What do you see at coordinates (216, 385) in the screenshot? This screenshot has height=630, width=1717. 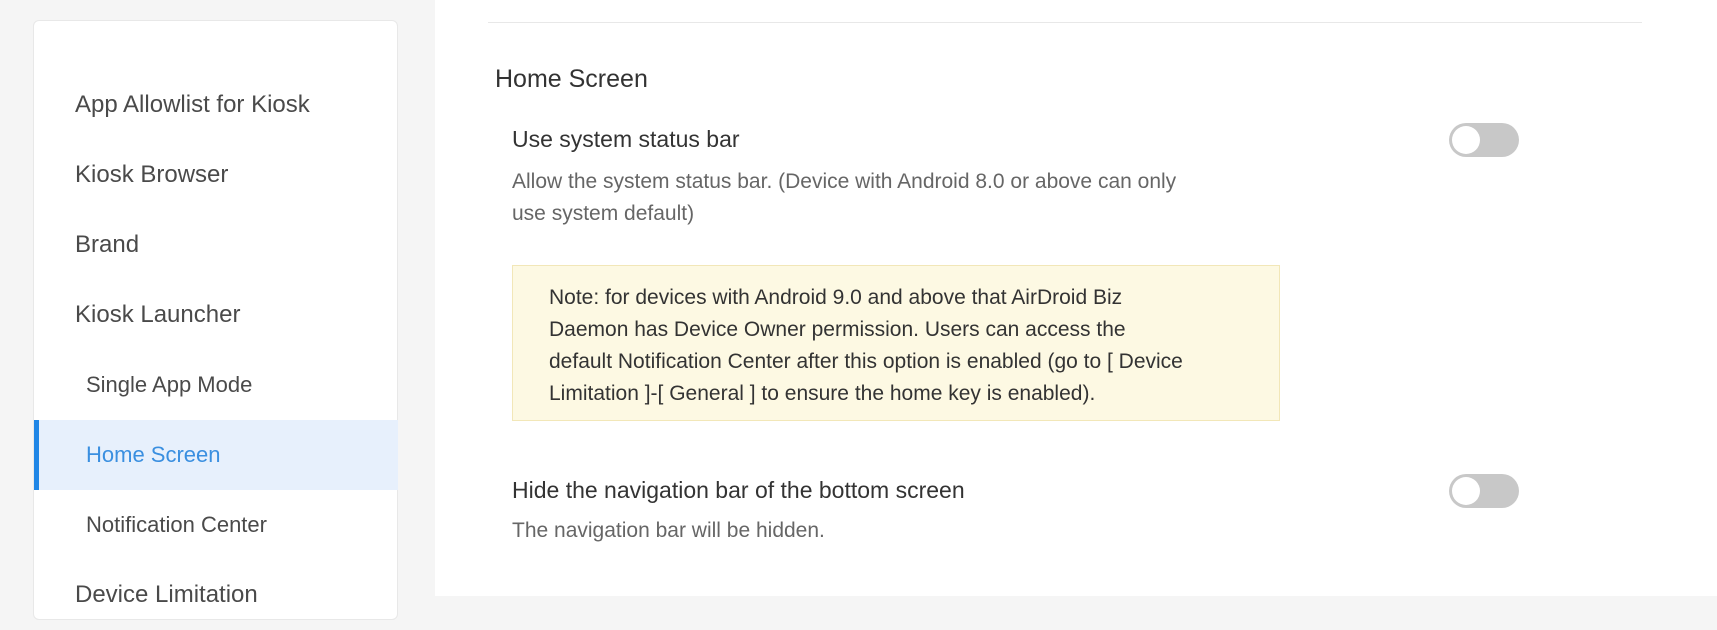 I see `sidebar-item-single-app-mode: Single App Mode` at bounding box center [216, 385].